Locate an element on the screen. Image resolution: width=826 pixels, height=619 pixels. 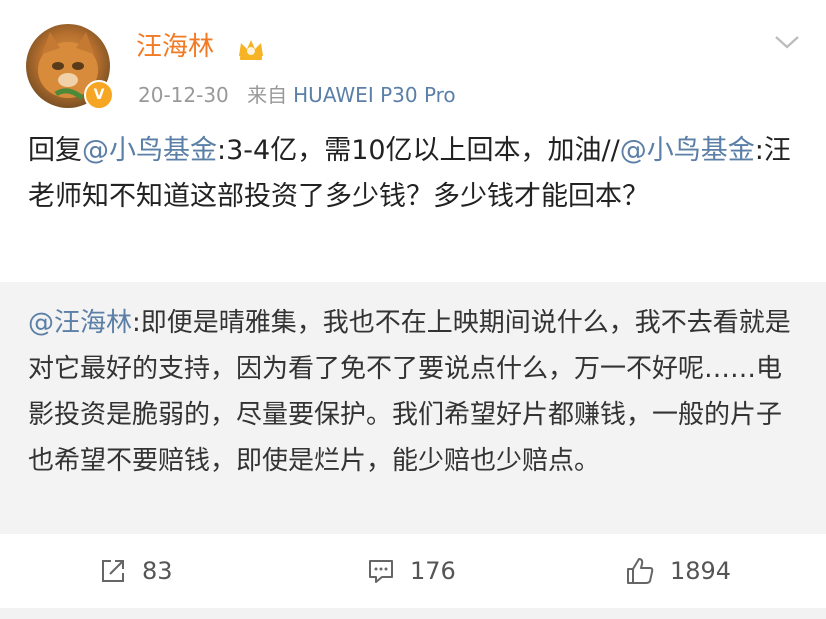
source-label: 来自 is located at coordinates (267, 95).